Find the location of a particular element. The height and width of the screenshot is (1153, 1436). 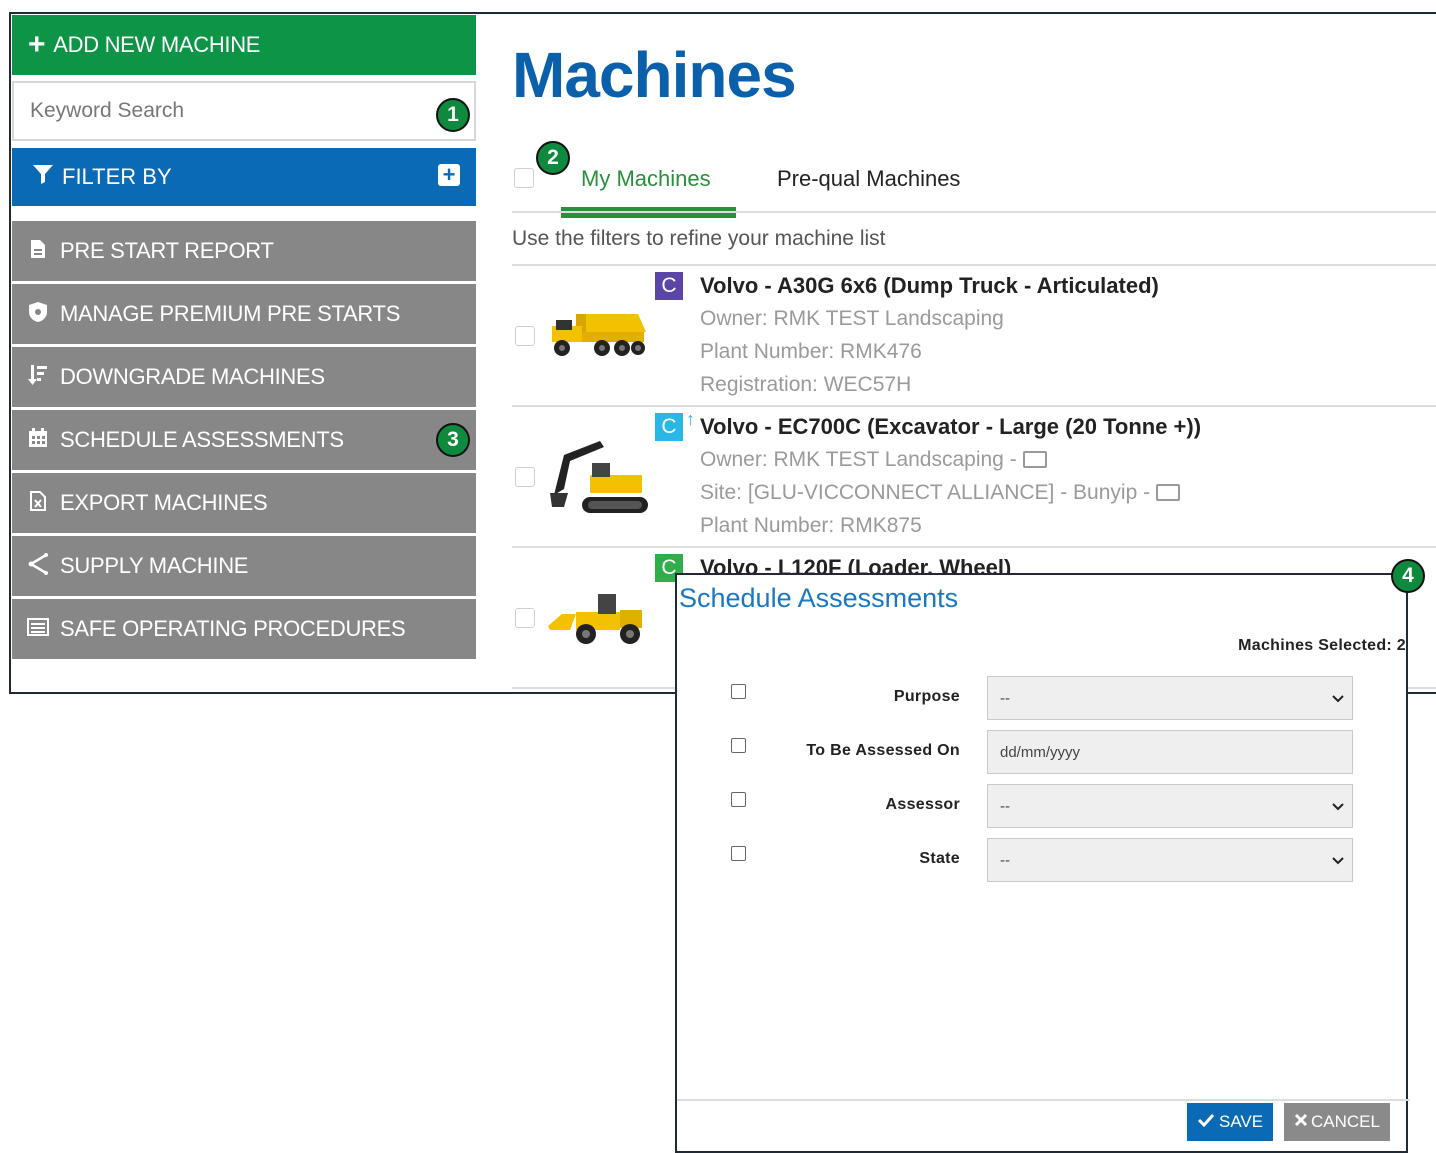

modal-title: Schedule Assessments is located at coordinates (819, 598).